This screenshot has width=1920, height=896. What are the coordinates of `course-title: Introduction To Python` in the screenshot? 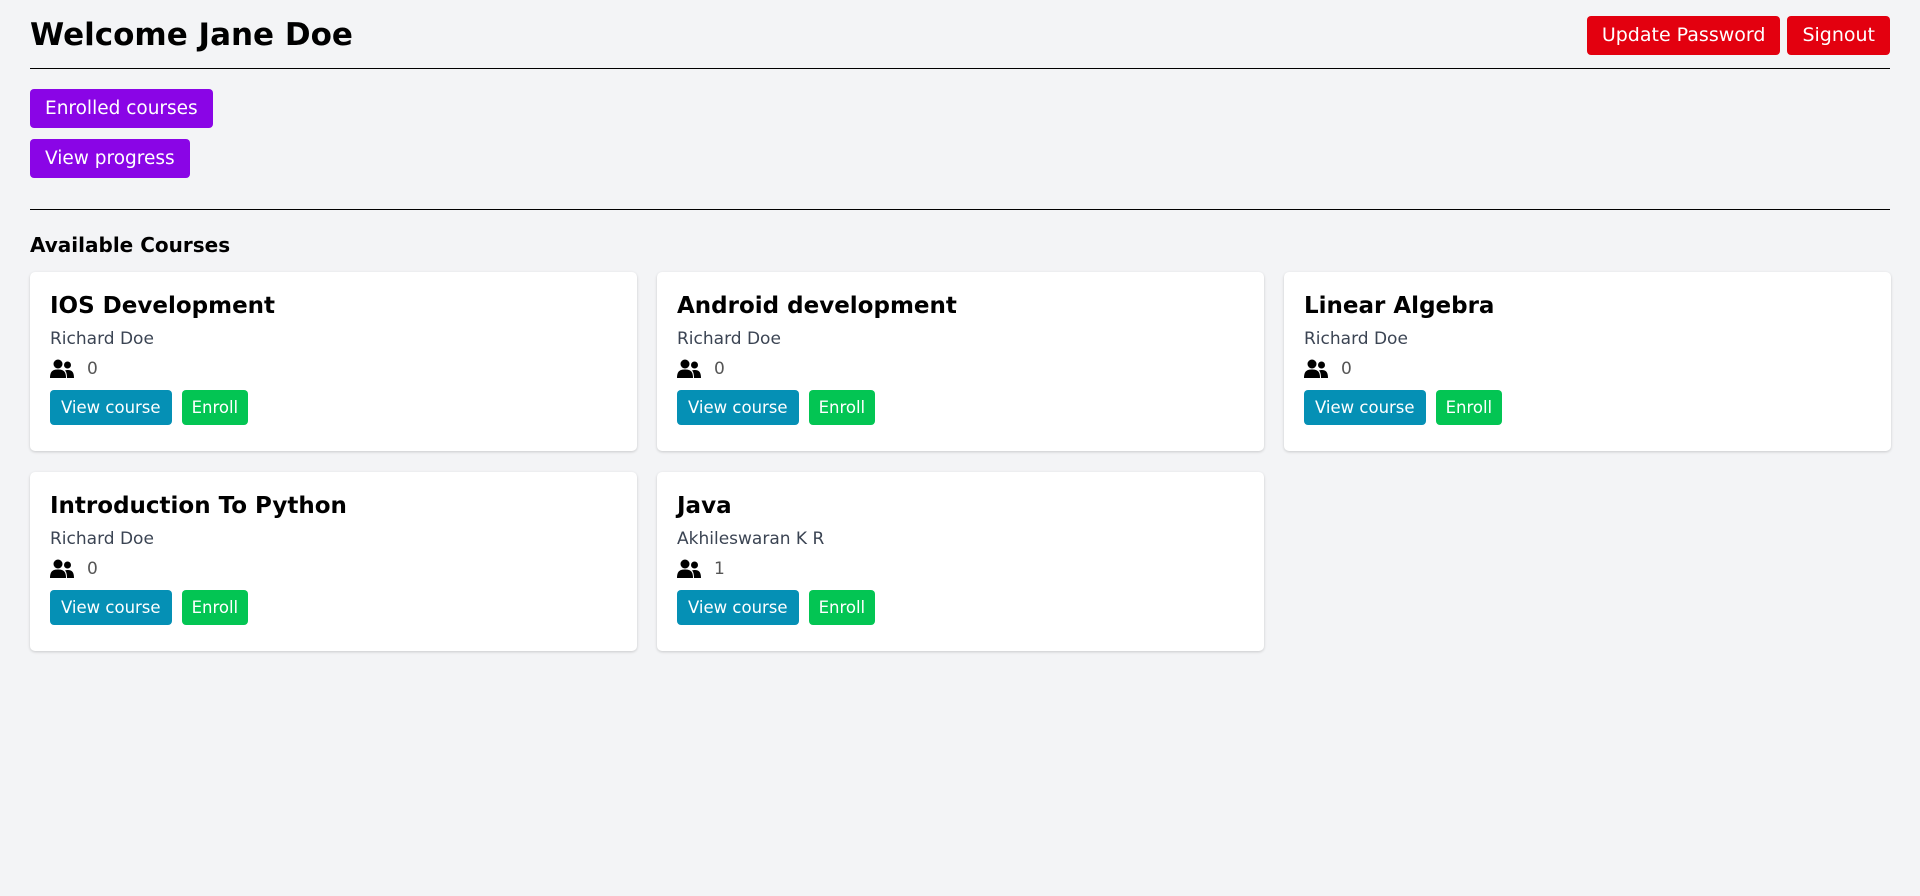 It's located at (198, 506).